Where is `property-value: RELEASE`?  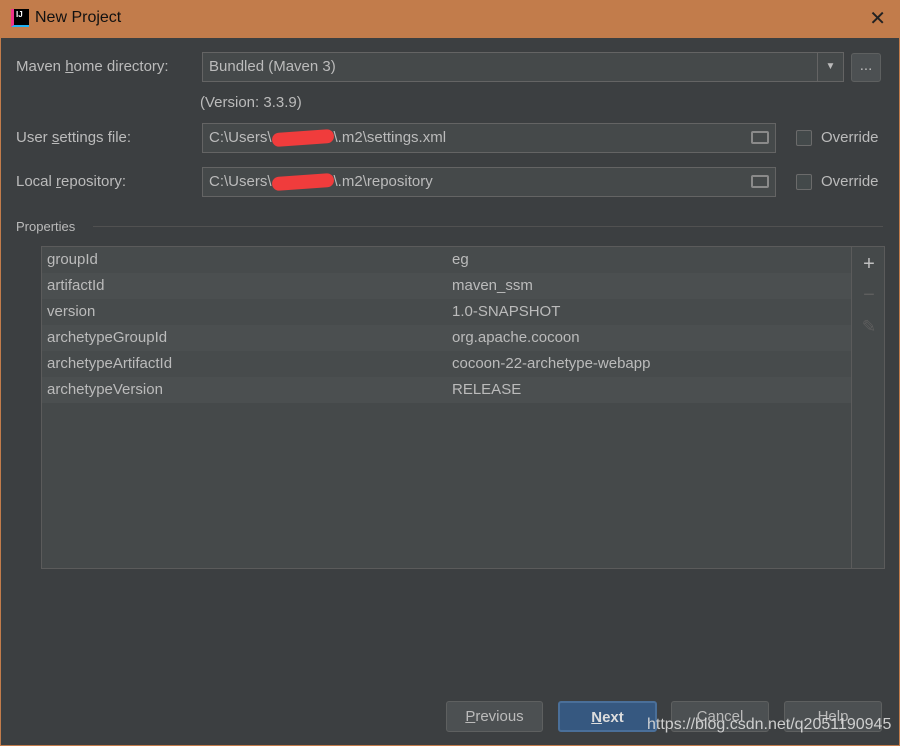
property-value: RELEASE is located at coordinates (486, 390).